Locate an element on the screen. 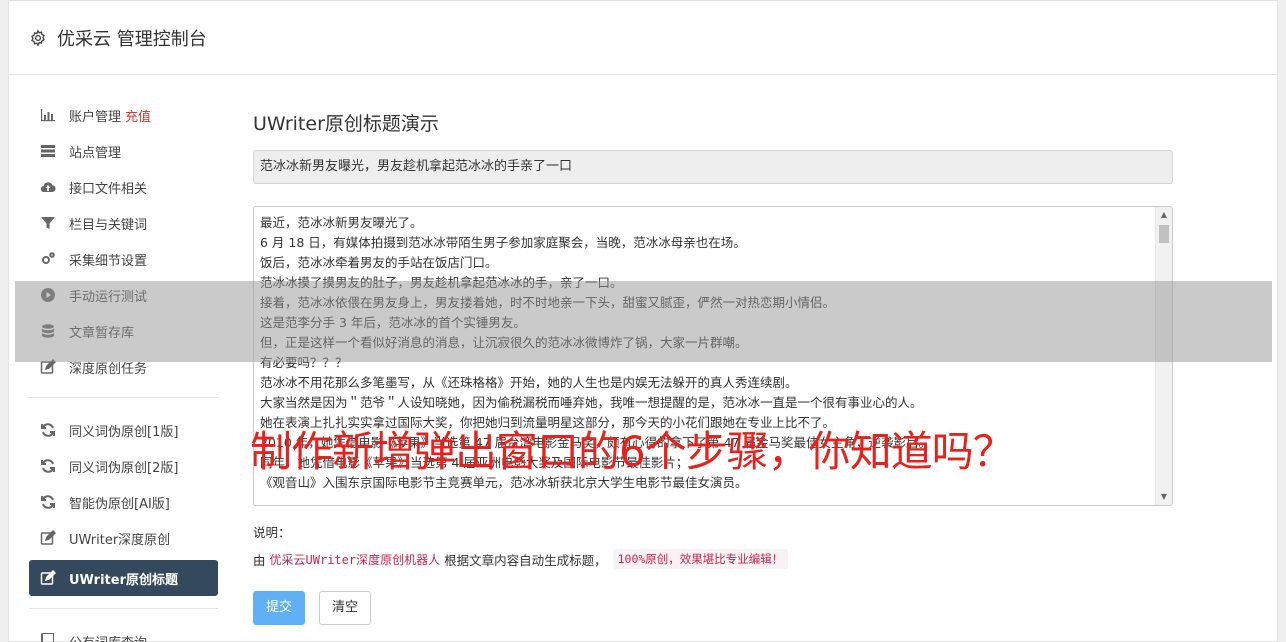  sidebar-item-synonym-v1: 同义词伪原创[1版] is located at coordinates (123, 430).